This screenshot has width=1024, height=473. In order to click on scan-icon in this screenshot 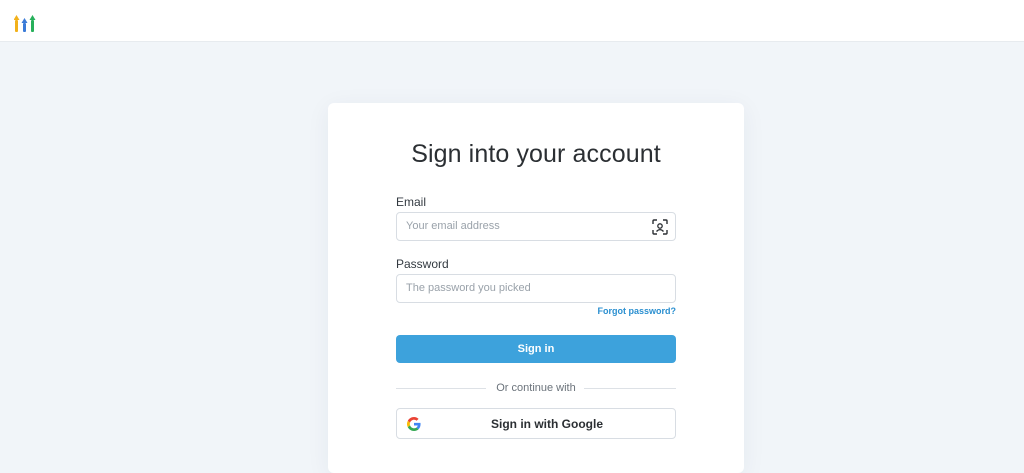, I will do `click(660, 227)`.